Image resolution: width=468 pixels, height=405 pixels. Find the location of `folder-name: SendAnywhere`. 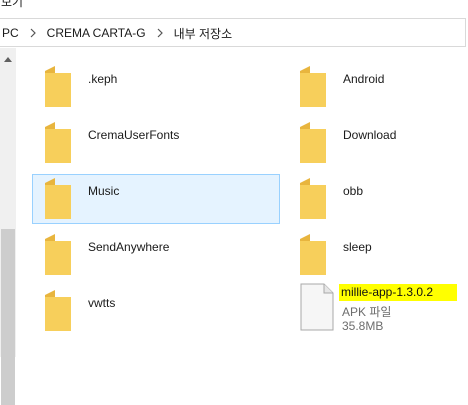

folder-name: SendAnywhere is located at coordinates (129, 247).